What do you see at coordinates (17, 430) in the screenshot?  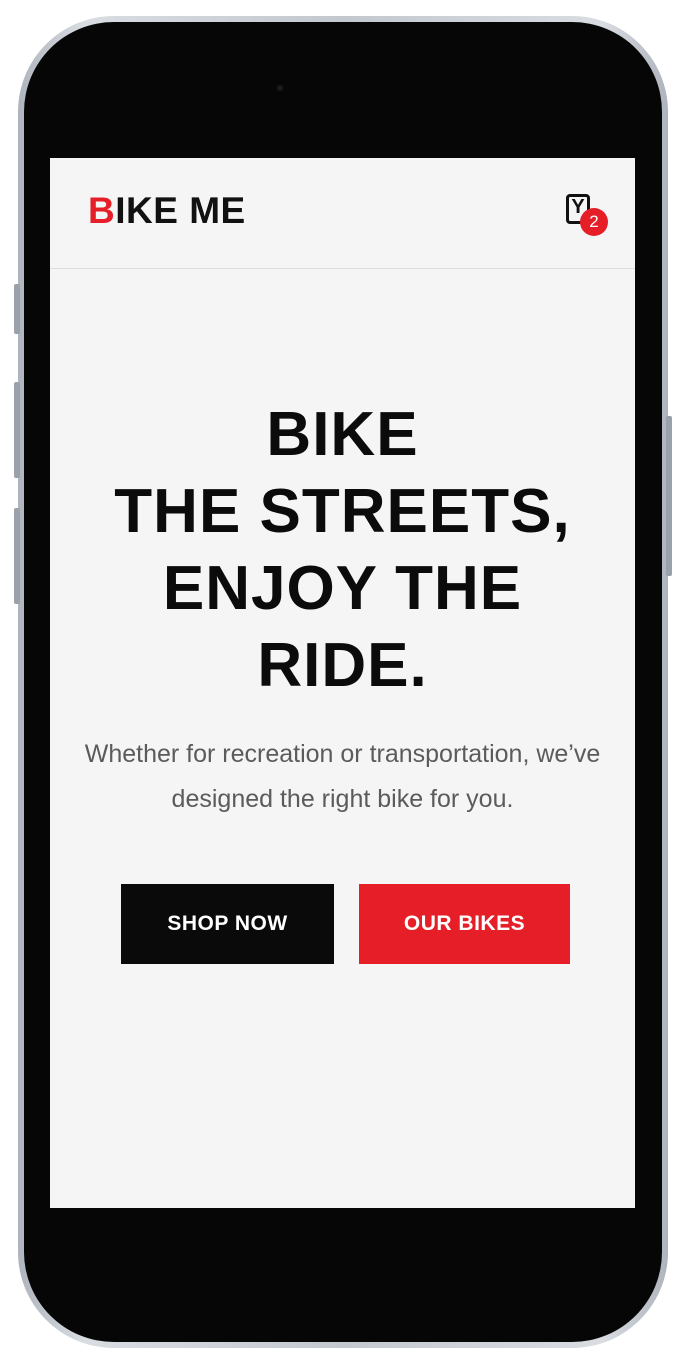 I see `volume-up-button` at bounding box center [17, 430].